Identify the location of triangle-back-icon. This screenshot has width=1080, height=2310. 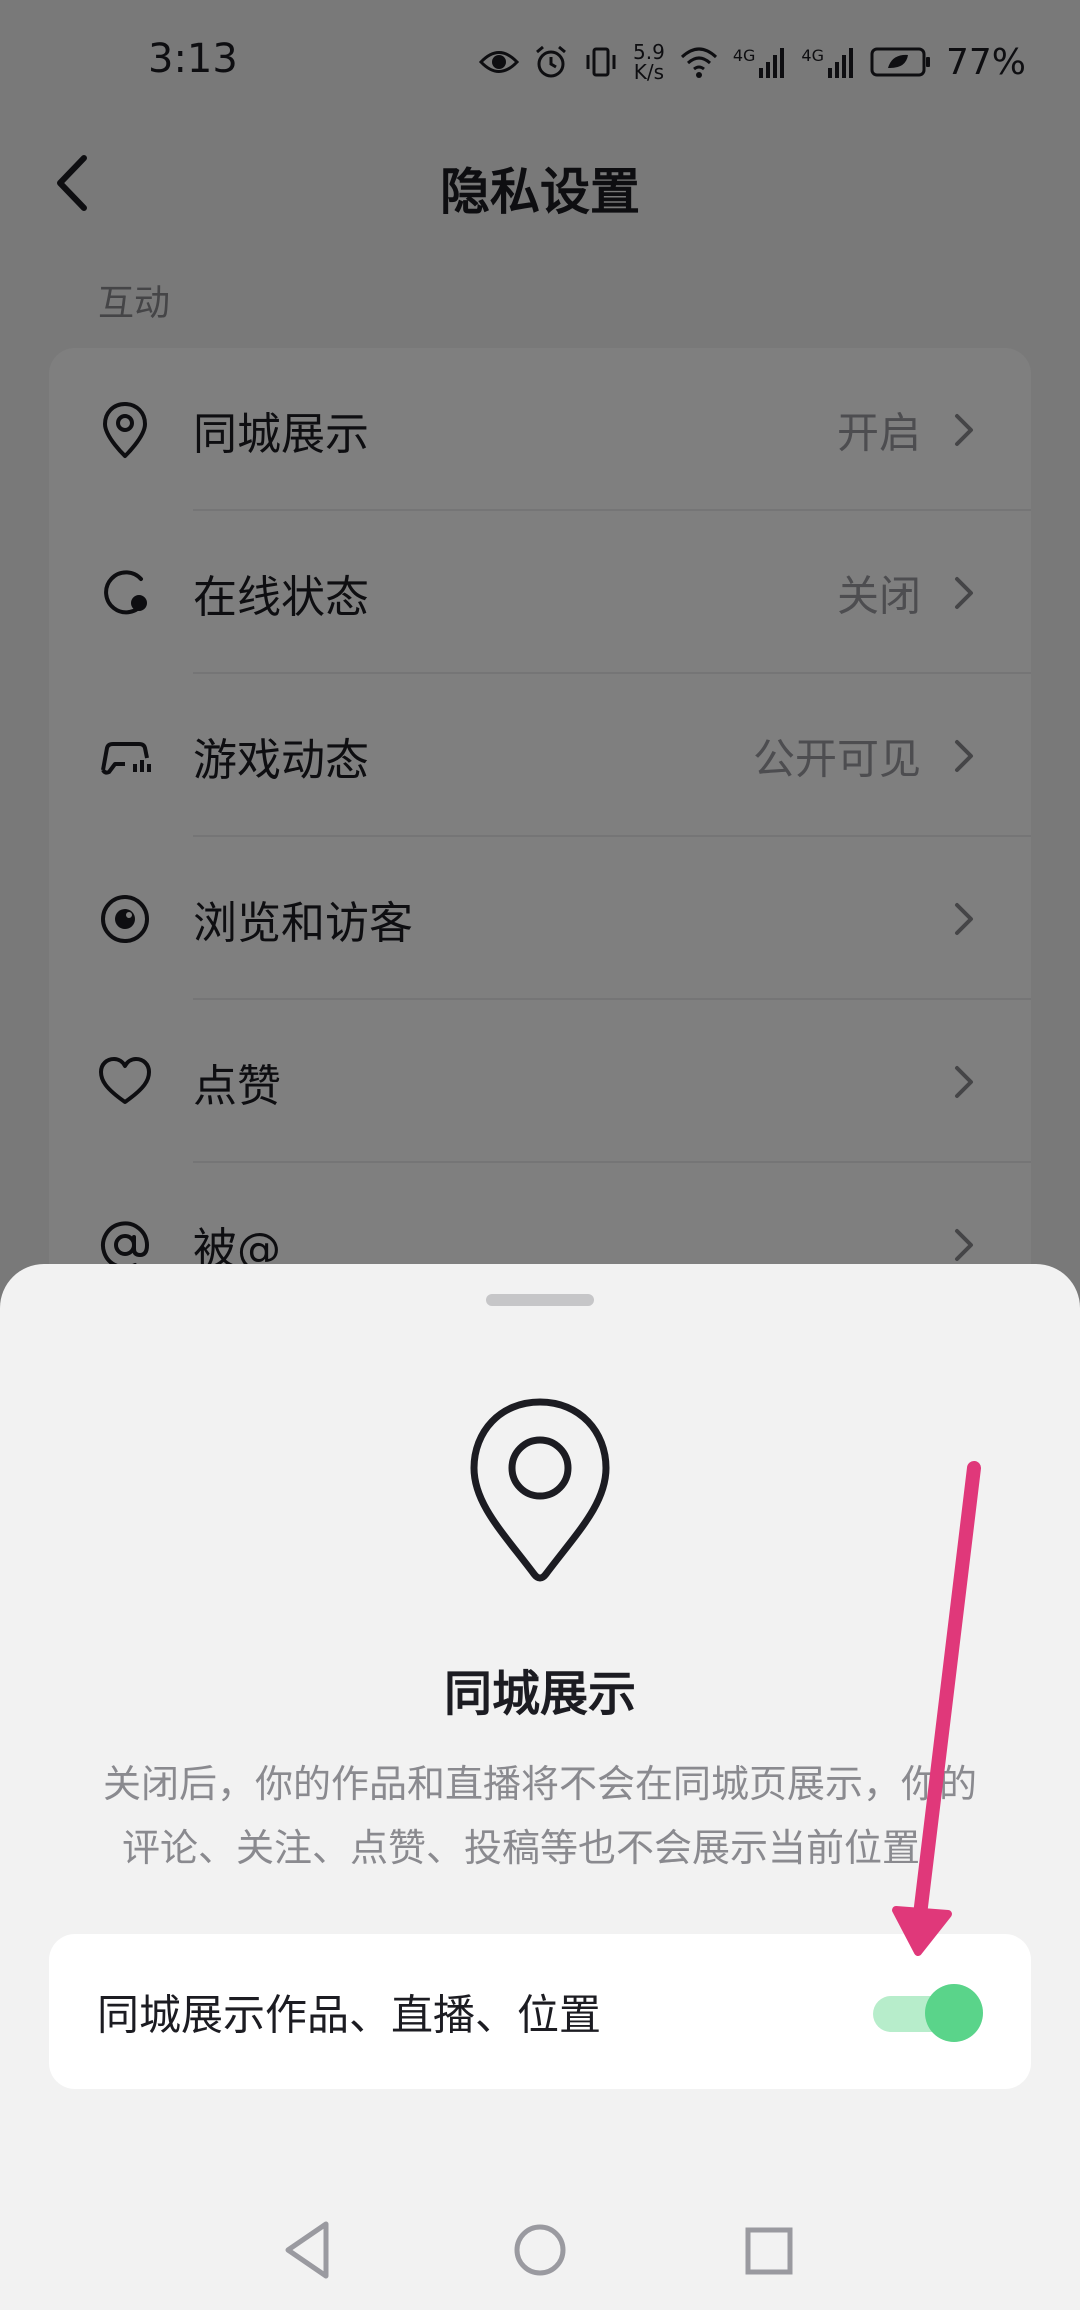
(307, 2250).